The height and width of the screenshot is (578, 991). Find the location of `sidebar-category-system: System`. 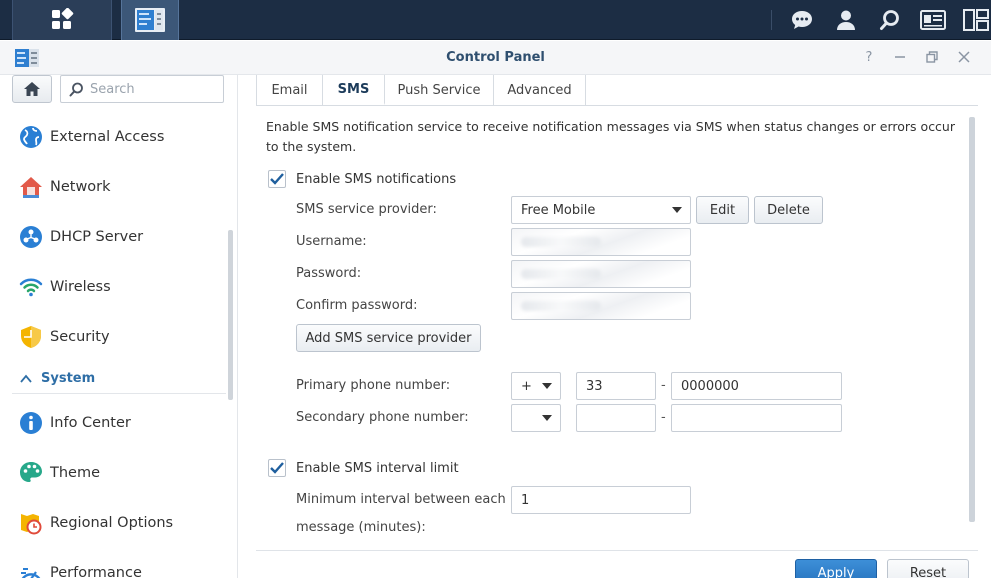

sidebar-category-system: System is located at coordinates (57, 378).